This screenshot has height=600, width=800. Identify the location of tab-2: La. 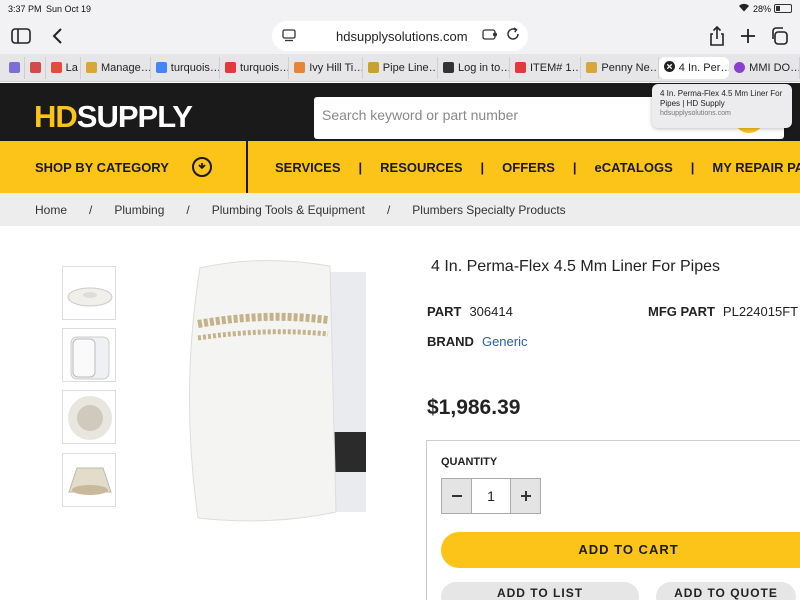
(64, 67).